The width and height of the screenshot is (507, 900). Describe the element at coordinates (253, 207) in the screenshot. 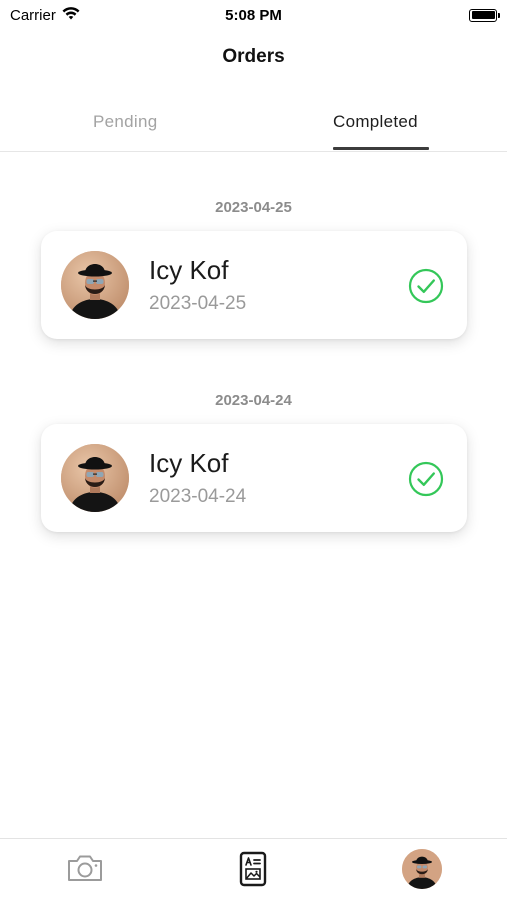

I see `section-date-header: 2023-04-25` at that location.